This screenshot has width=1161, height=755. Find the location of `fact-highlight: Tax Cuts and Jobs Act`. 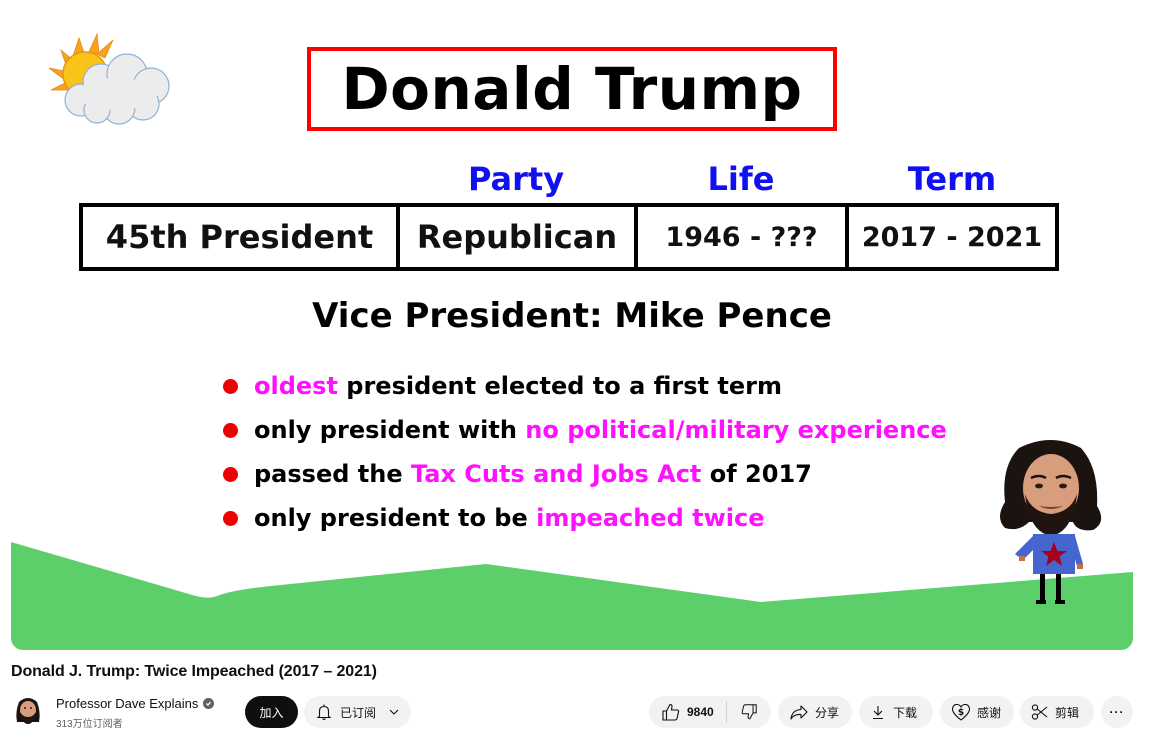

fact-highlight: Tax Cuts and Jobs Act is located at coordinates (556, 474).